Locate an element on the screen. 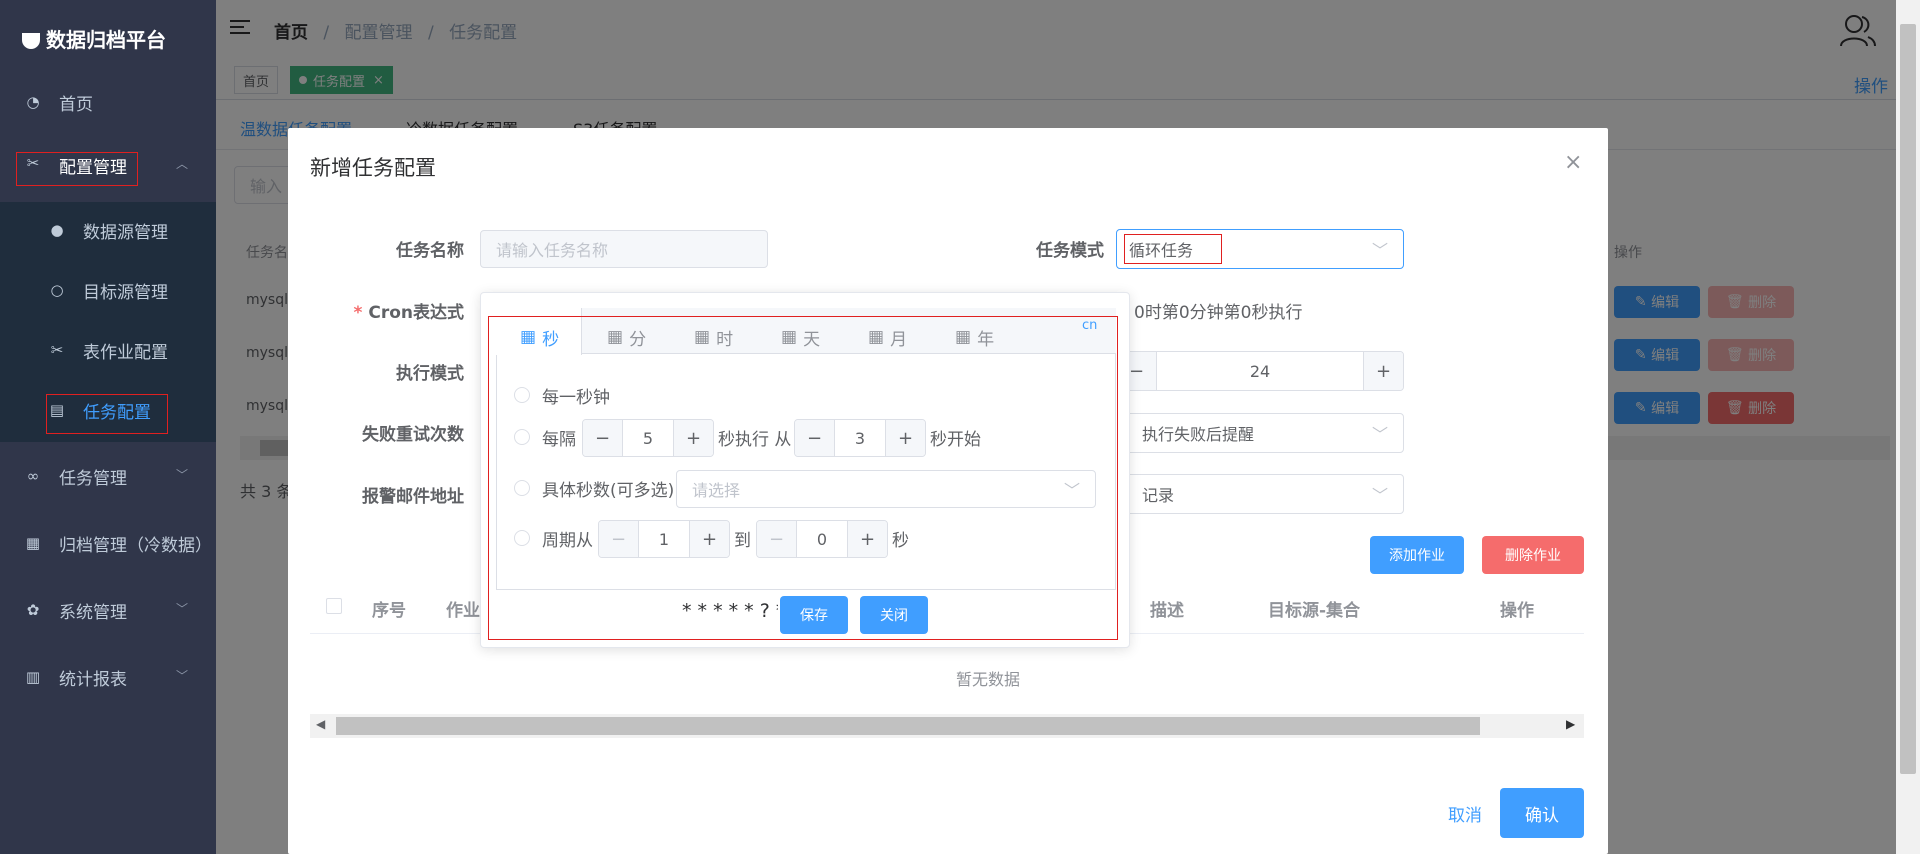 Image resolution: width=1920 pixels, height=854 pixels. cron-save-button: 保存 is located at coordinates (814, 615).